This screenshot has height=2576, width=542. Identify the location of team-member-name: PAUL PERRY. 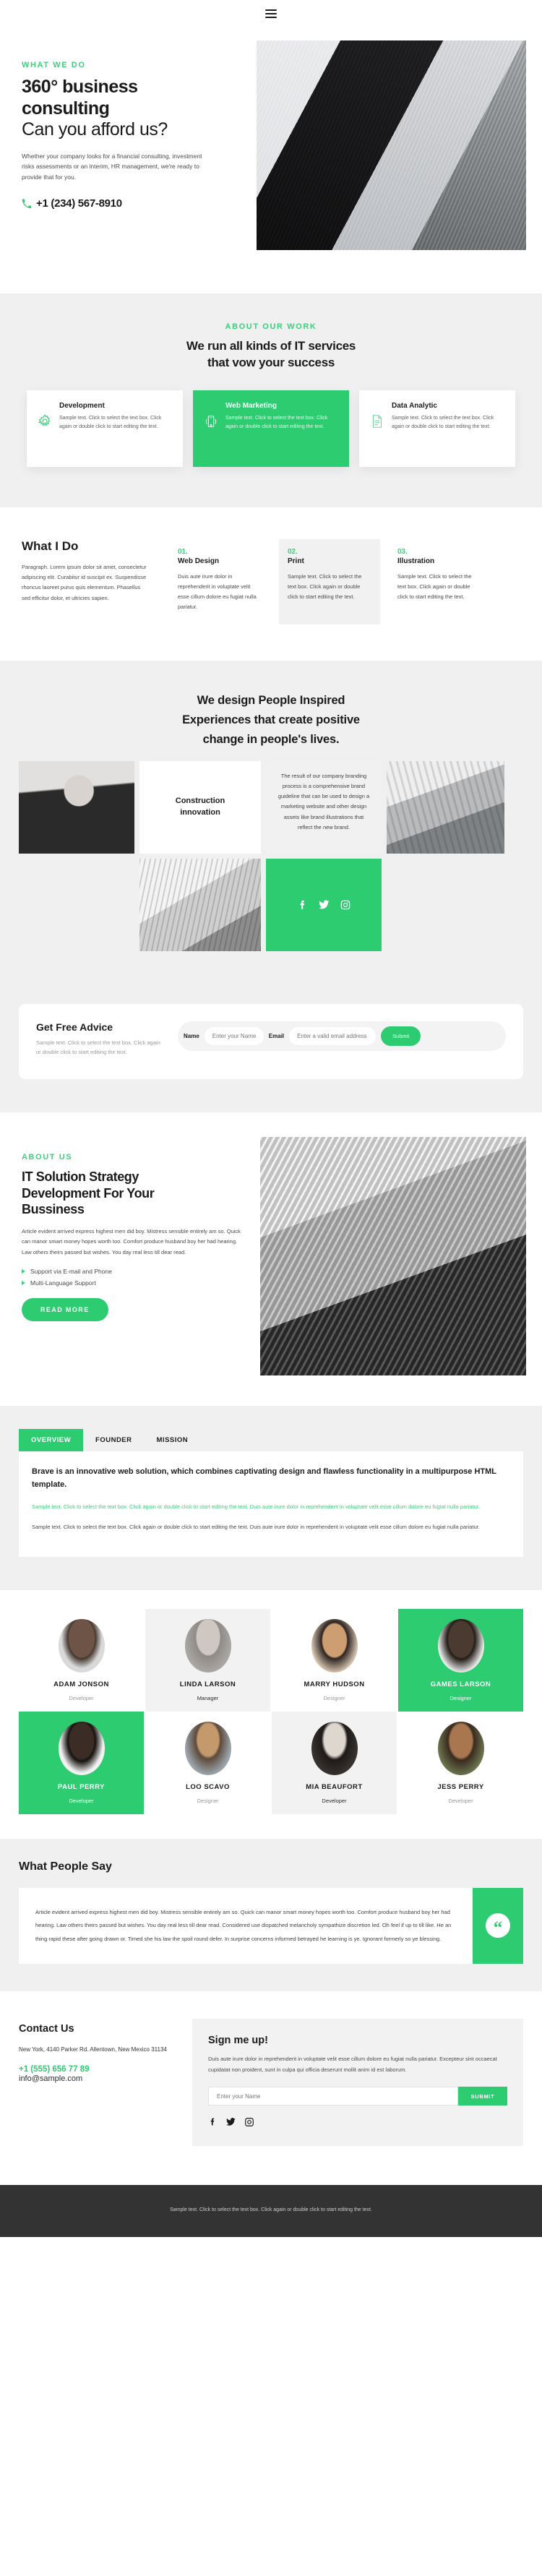
(81, 1787).